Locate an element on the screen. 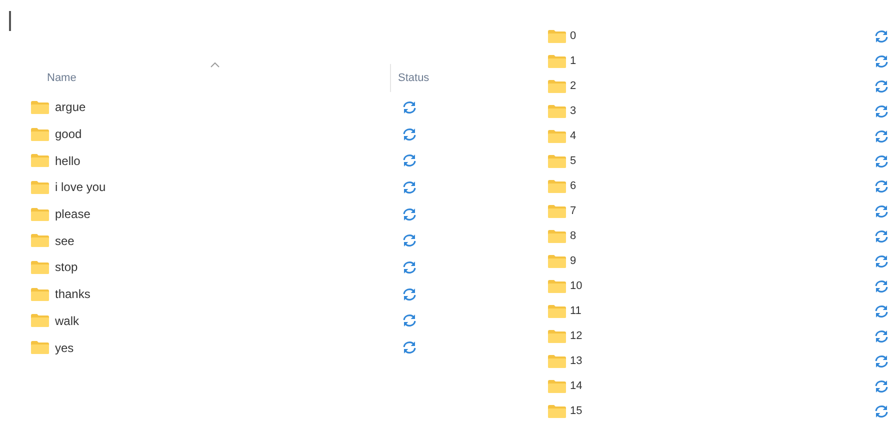 This screenshot has height=425, width=889. folder-name: 9 is located at coordinates (573, 261).